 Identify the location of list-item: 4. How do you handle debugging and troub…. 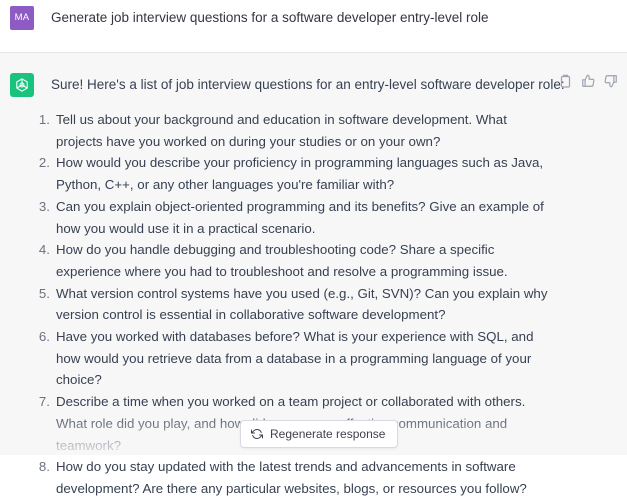
(296, 260).